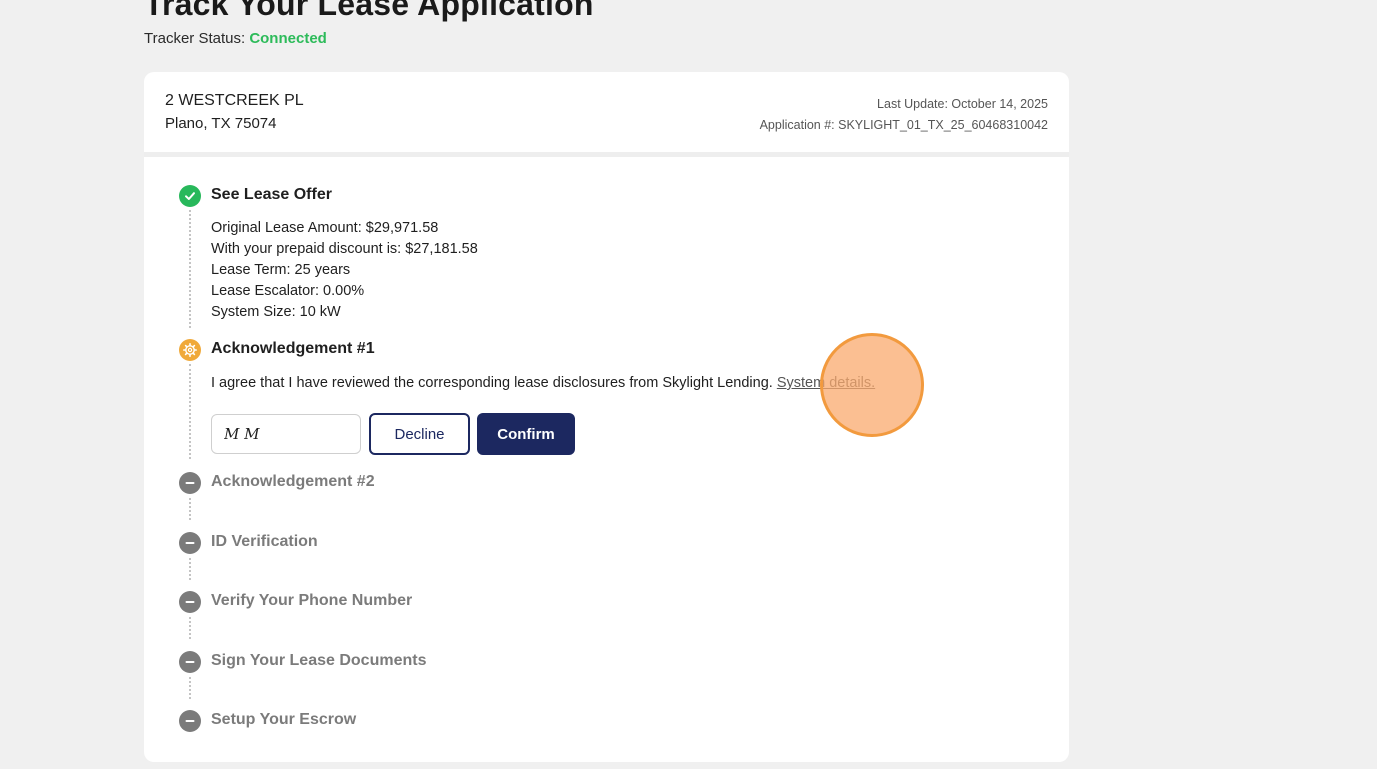  I want to click on step-title: See Lease Offer, so click(271, 194).